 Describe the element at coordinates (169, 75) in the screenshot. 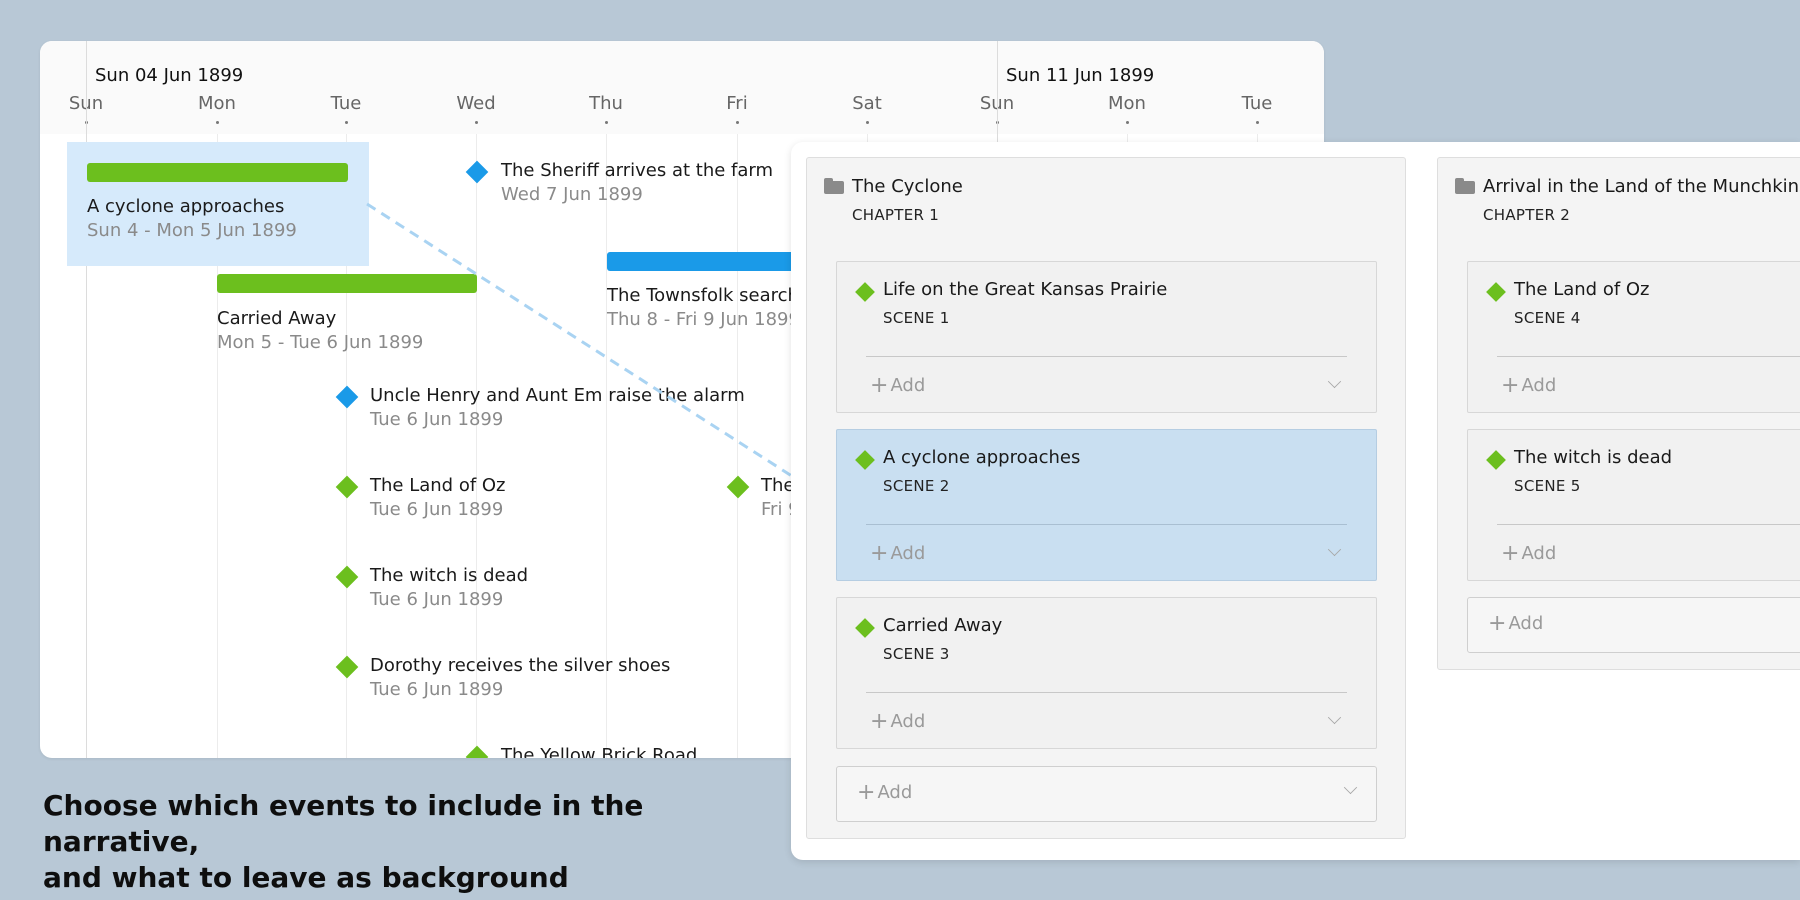

I see `week-label: Sun 04 Jun 1899` at that location.